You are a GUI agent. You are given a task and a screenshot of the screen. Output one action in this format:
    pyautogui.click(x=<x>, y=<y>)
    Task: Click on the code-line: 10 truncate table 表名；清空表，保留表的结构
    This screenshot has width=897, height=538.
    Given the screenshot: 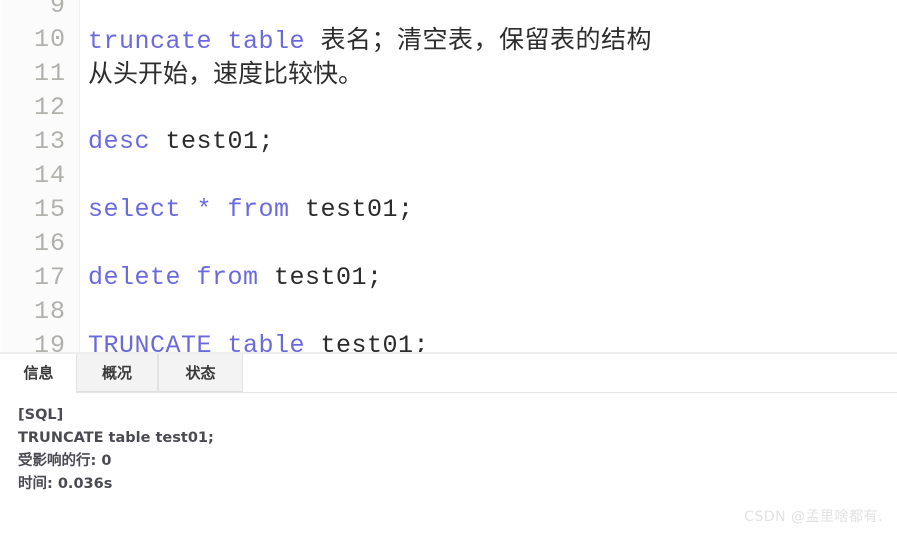 What is the action you would take?
    pyautogui.click(x=448, y=40)
    